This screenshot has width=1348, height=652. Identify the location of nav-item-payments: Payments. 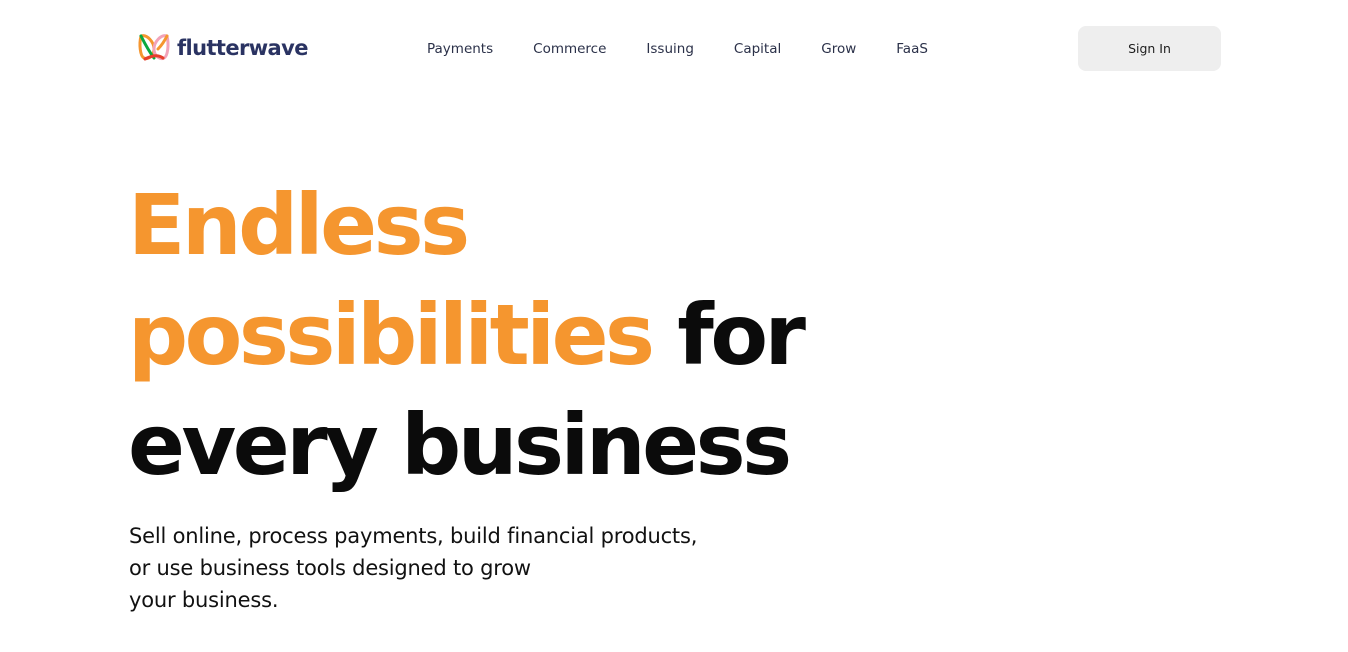
(460, 49).